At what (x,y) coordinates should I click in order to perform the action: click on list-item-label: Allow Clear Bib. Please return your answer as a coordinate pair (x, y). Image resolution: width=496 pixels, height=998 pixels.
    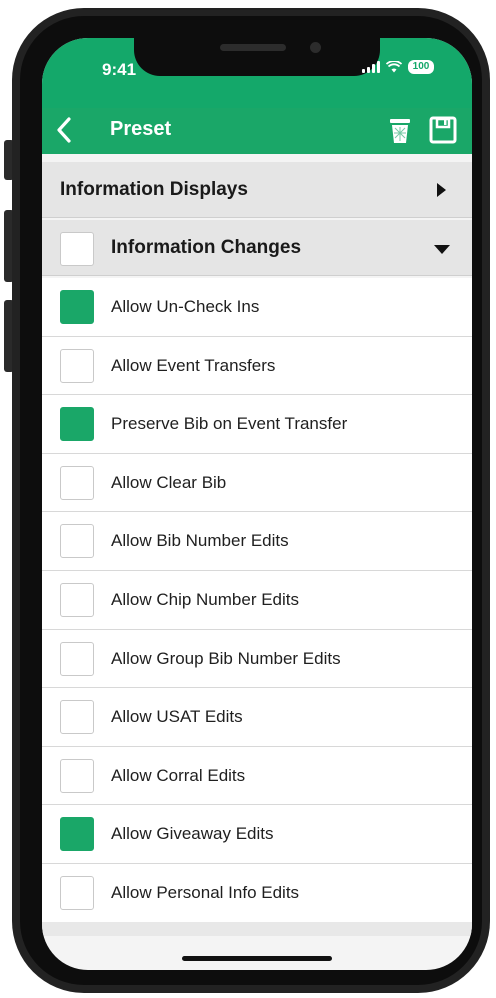
    Looking at the image, I should click on (169, 482).